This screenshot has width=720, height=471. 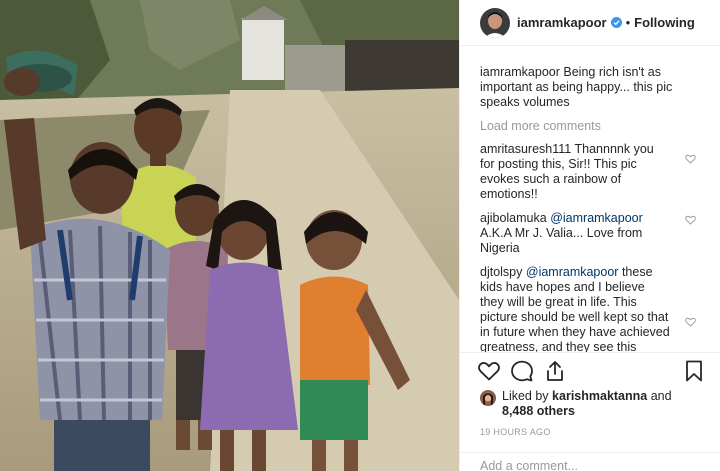 What do you see at coordinates (513, 218) in the screenshot?
I see `comment-username: ajibolamuka` at bounding box center [513, 218].